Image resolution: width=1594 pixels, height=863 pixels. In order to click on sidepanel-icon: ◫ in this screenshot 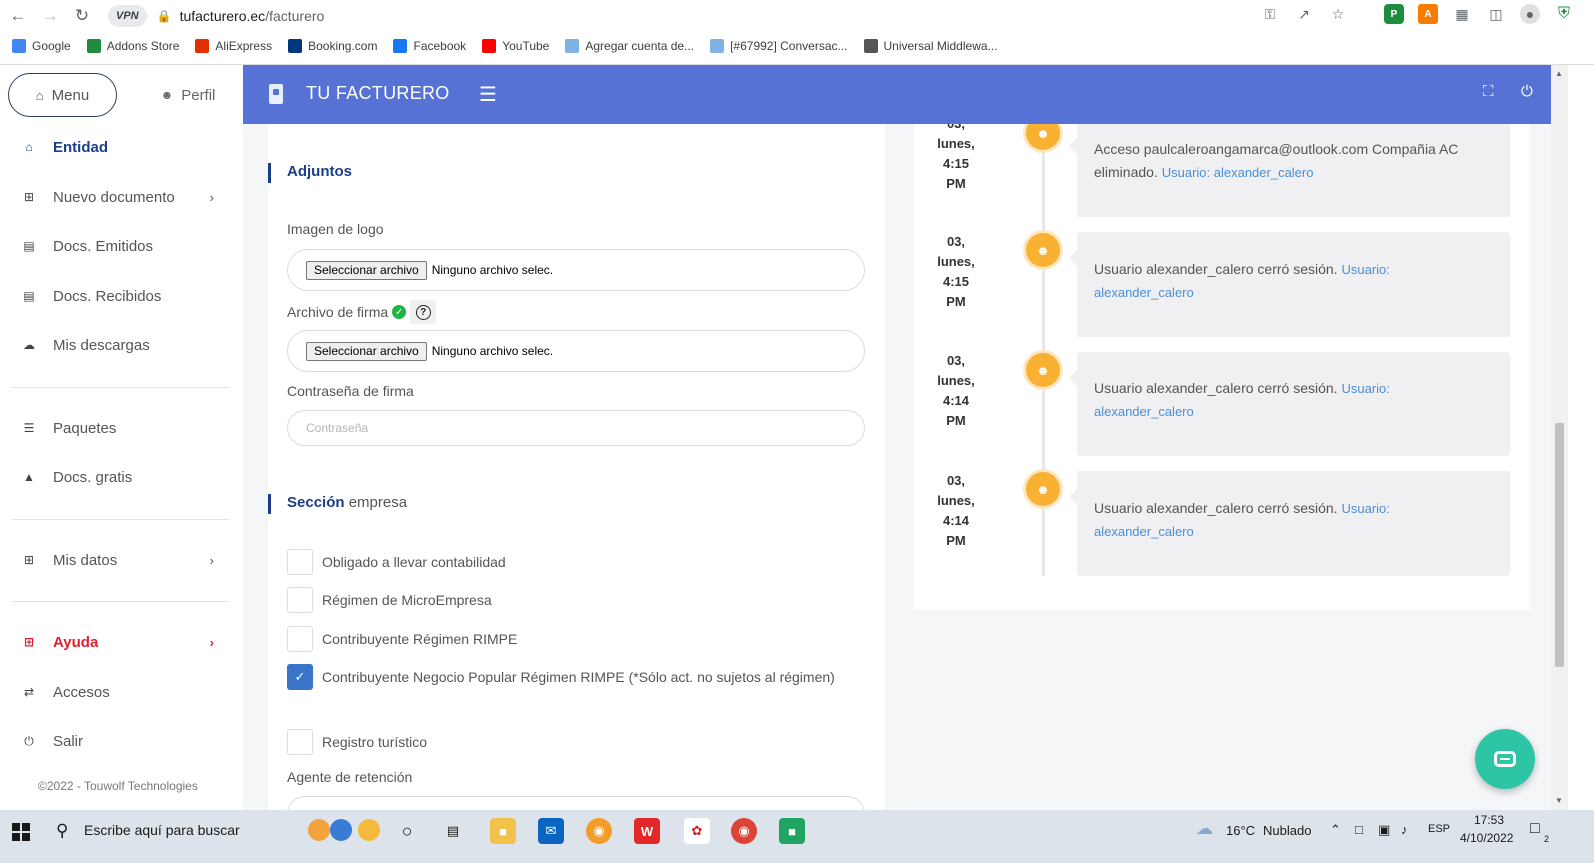, I will do `click(1496, 14)`.